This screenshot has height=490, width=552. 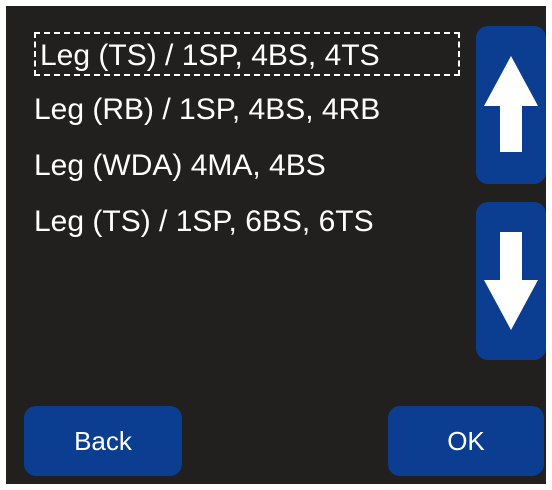 What do you see at coordinates (247, 54) in the screenshot?
I see `list-item-selected: Leg (TS) / 1SP, 4BS, 4TS` at bounding box center [247, 54].